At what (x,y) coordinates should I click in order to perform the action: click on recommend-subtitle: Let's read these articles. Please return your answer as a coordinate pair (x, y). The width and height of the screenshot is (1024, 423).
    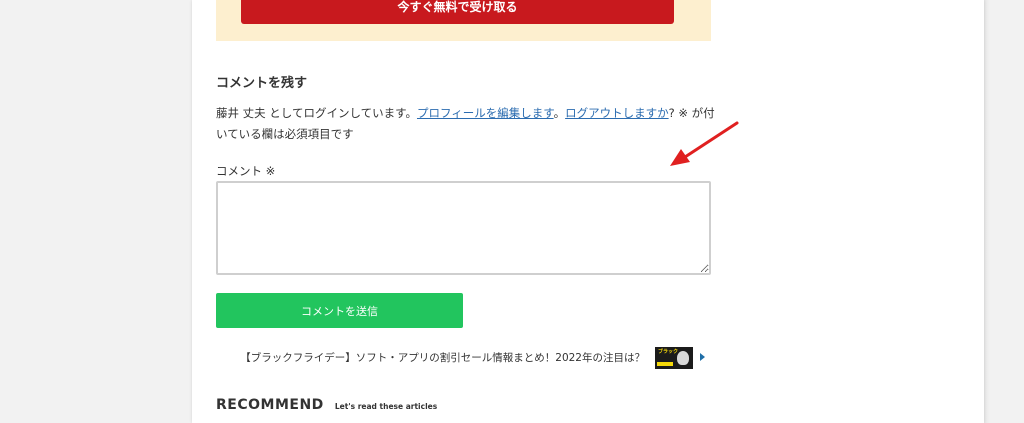
    Looking at the image, I should click on (386, 406).